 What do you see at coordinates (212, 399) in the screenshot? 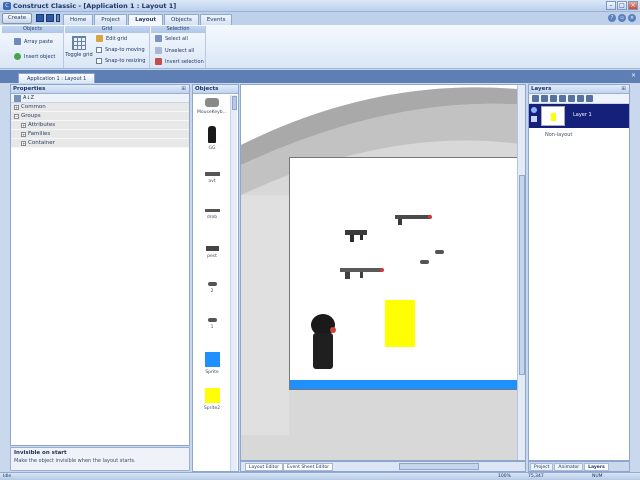
I see `object-item-sprite2: Sprite2` at bounding box center [212, 399].